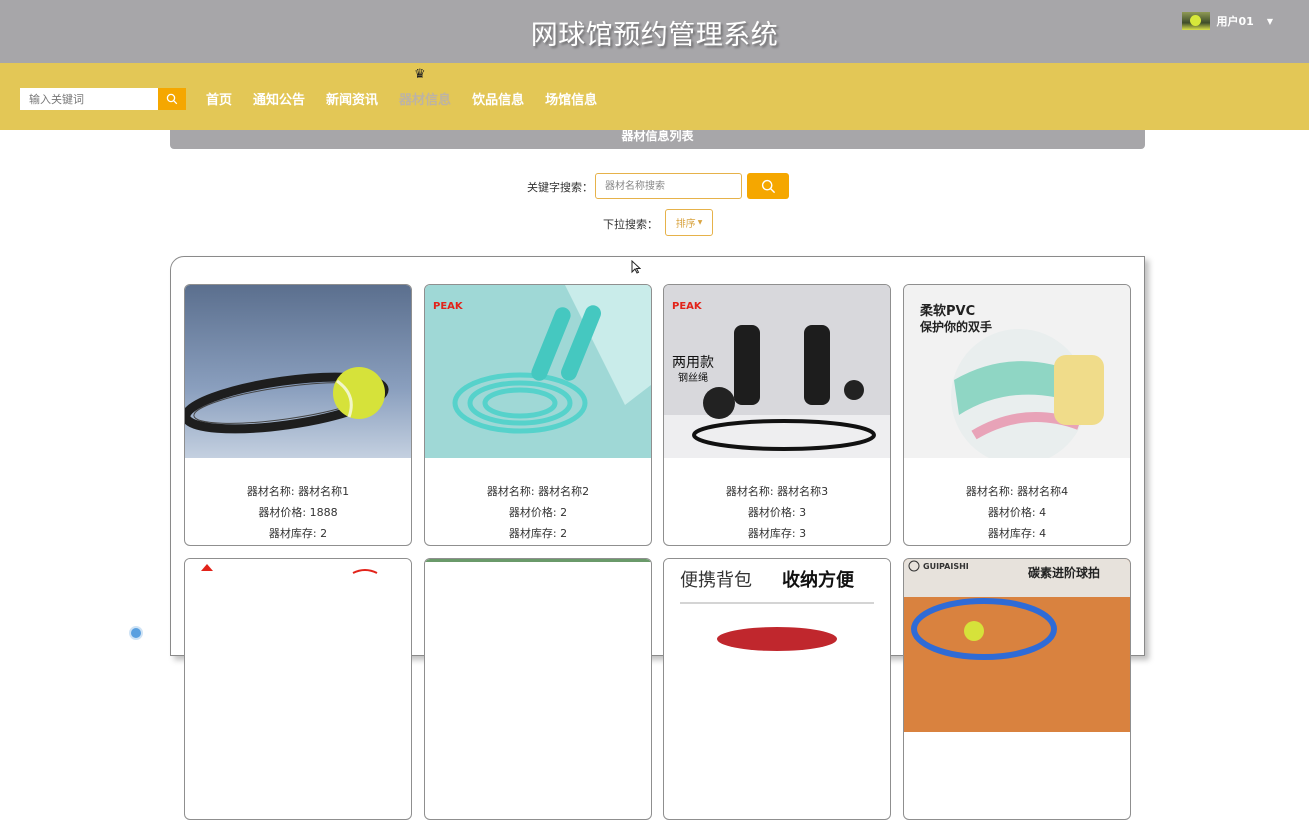 The image size is (1309, 820). I want to click on equipment-card: 柔软PVC 保护你的双手 器材名称: 器材名称4 器材价格: 4 器材库存: 4, so click(1017, 415).